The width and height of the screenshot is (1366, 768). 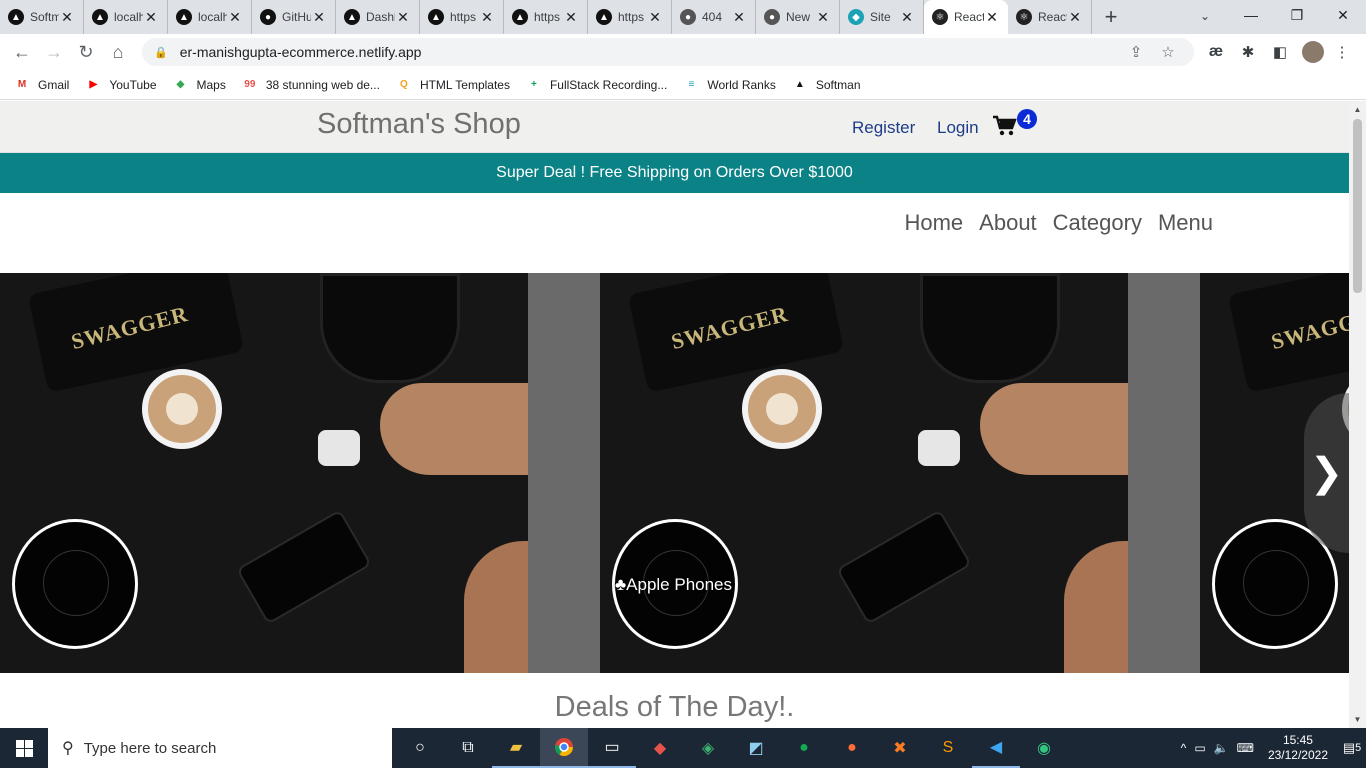 What do you see at coordinates (1044, 748) in the screenshot?
I see `edge-icon: ◉` at bounding box center [1044, 748].